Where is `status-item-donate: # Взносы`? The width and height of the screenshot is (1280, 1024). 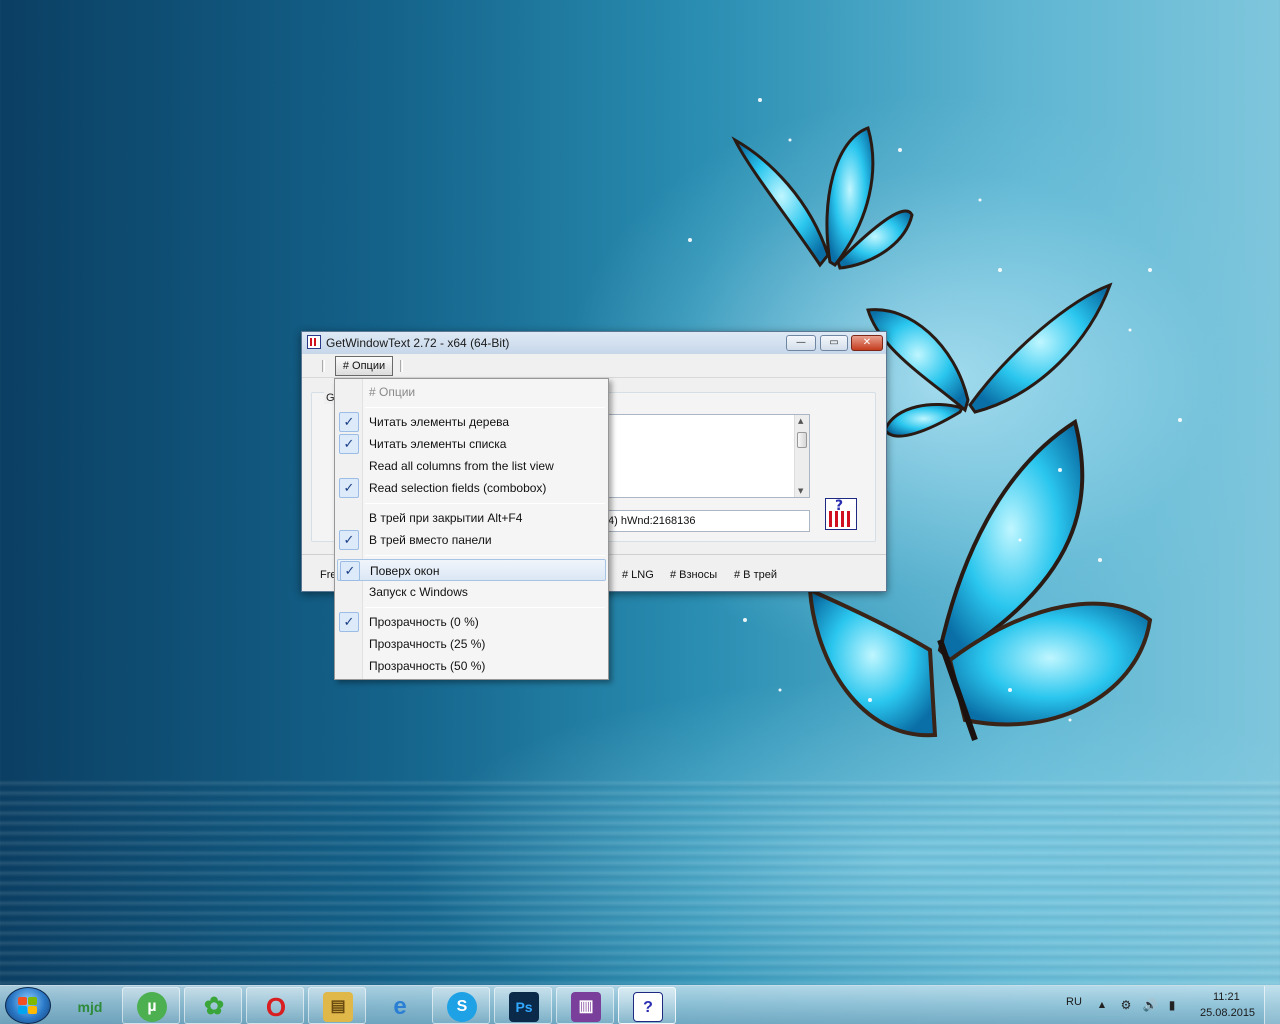
status-item-donate: # Взносы is located at coordinates (693, 575).